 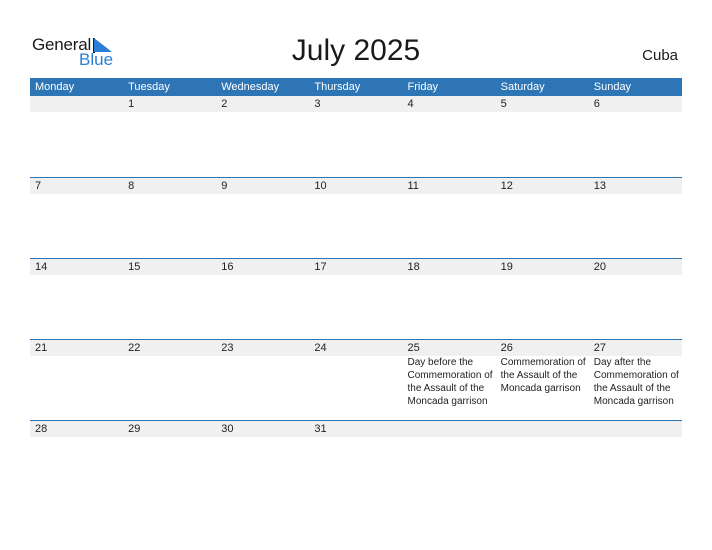 What do you see at coordinates (227, 267) in the screenshot?
I see `day-number: 16` at bounding box center [227, 267].